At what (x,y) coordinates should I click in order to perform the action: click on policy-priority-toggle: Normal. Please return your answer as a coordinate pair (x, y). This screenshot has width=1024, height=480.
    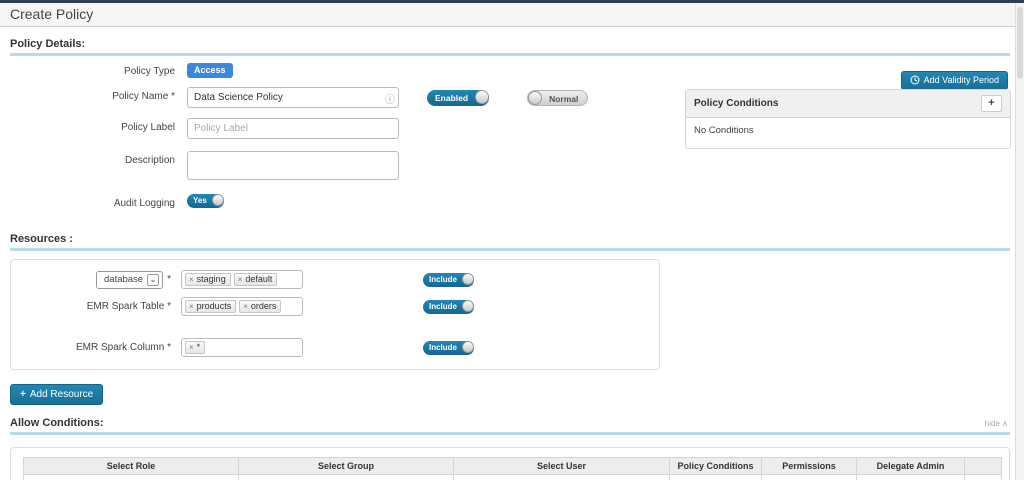
    Looking at the image, I should click on (558, 98).